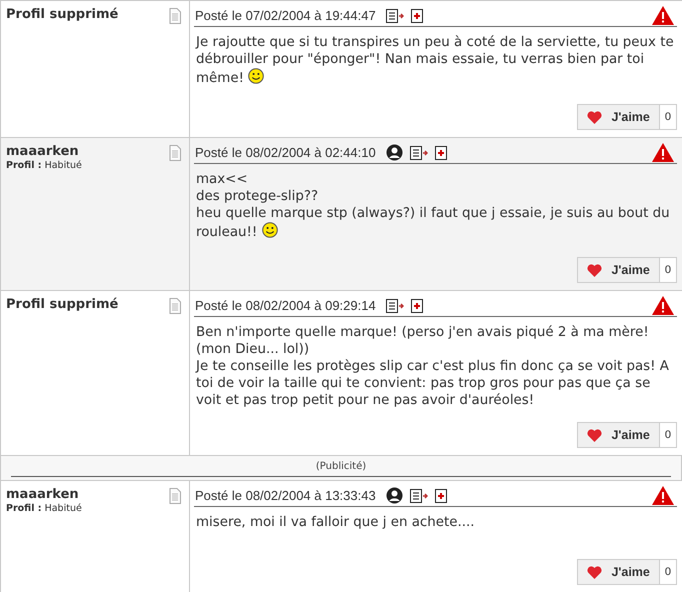 The image size is (682, 592). I want to click on post-date: Posté le 08/02/2004 à 09:29:14, so click(285, 305).